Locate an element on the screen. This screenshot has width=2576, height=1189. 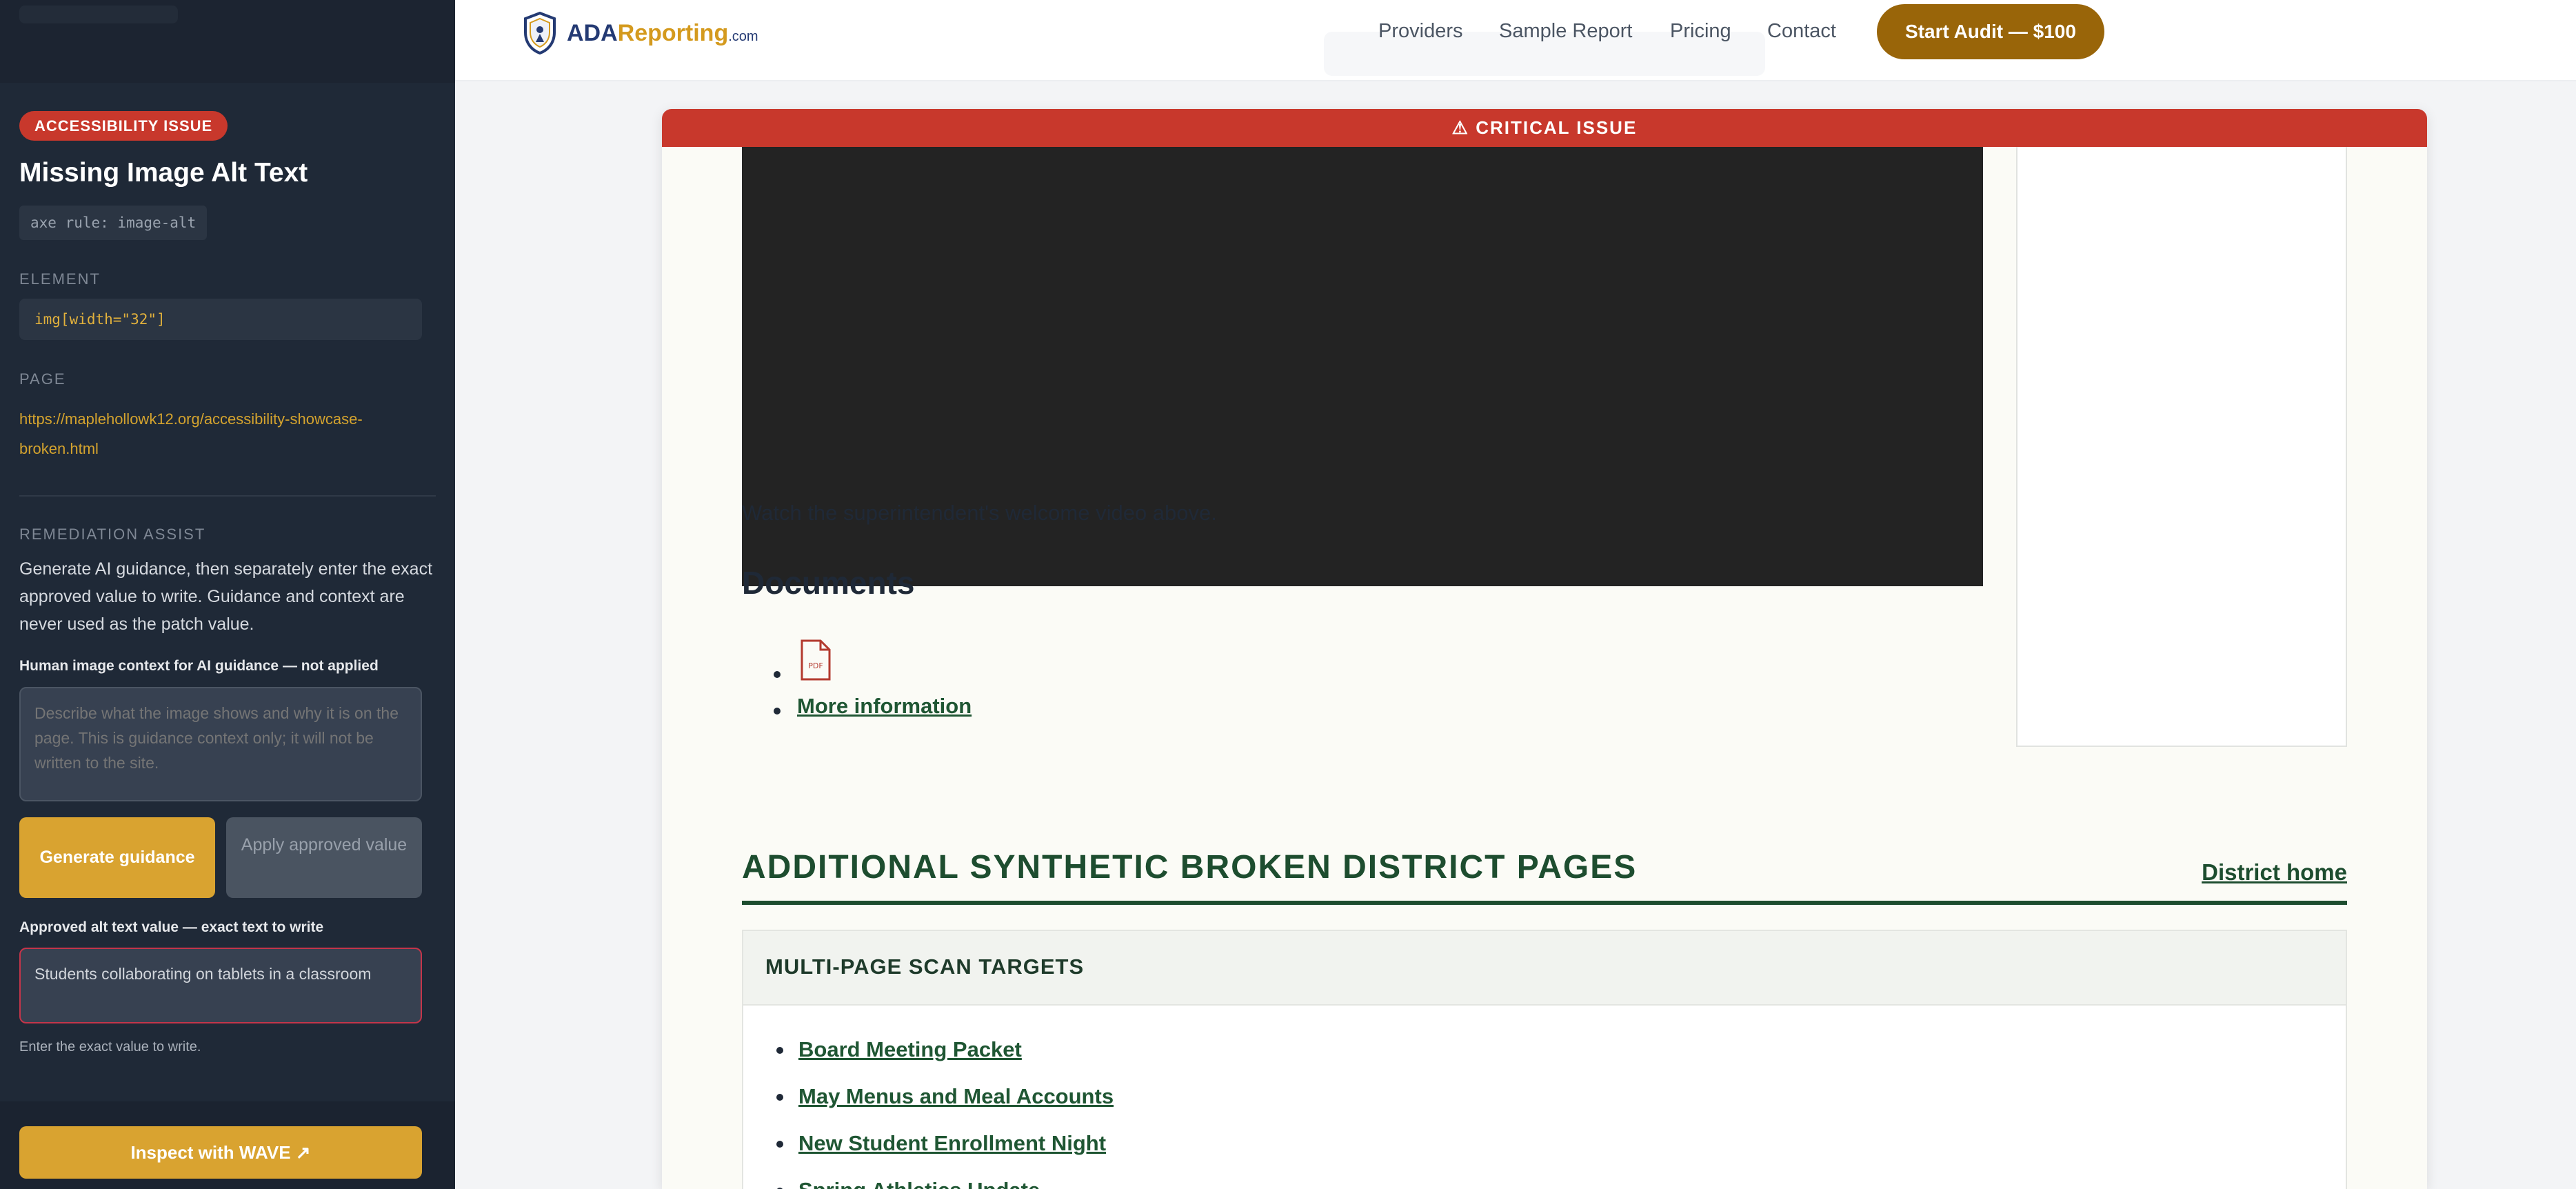
critical-issue-banner: ⚠ CRITICAL ISSUE is located at coordinates (1544, 128).